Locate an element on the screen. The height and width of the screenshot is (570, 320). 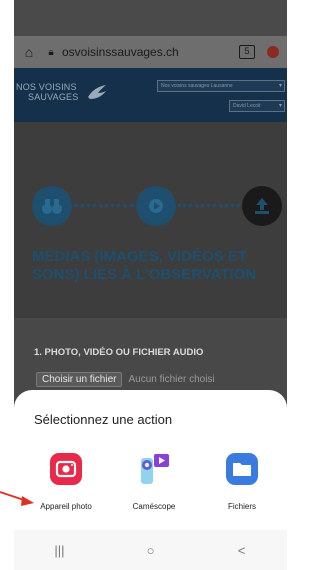
choose-file-button: Choisir un fichier is located at coordinates (79, 379).